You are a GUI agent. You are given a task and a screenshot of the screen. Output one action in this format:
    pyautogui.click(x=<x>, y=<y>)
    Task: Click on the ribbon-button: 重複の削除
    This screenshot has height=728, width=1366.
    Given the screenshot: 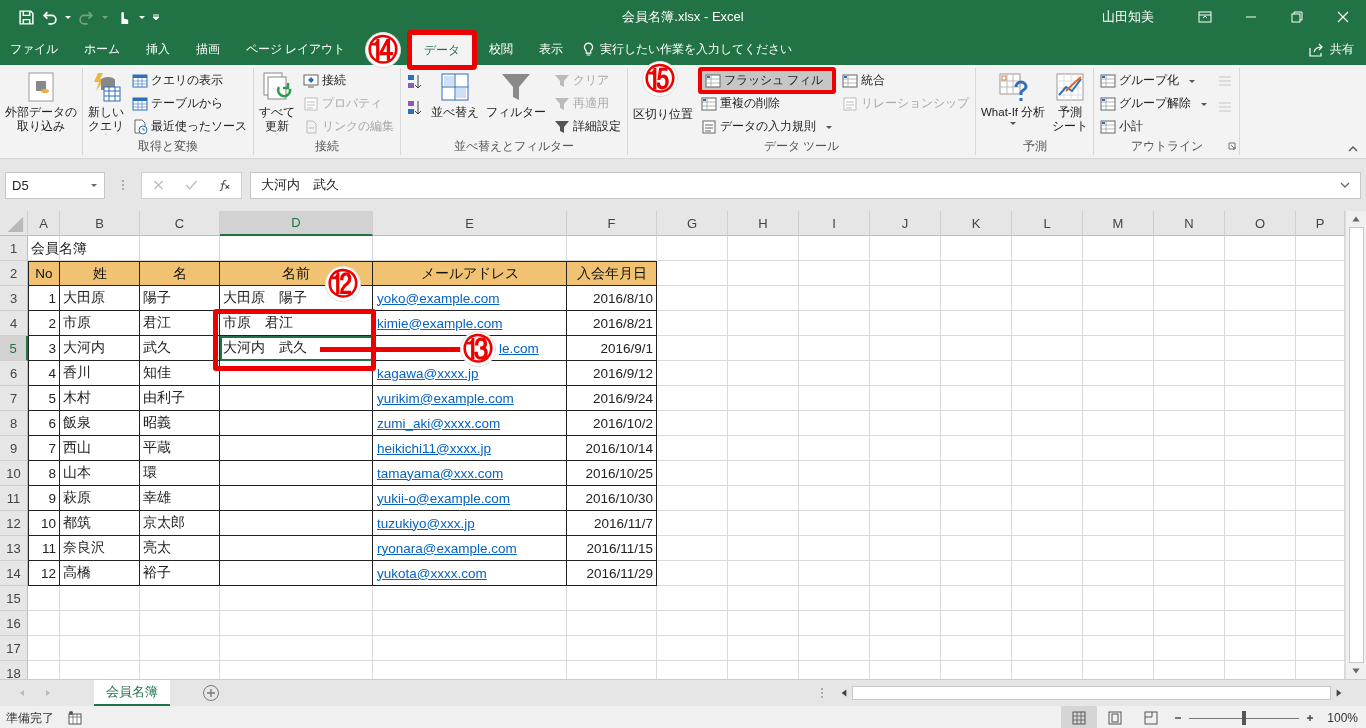 What is the action you would take?
    pyautogui.click(x=767, y=103)
    